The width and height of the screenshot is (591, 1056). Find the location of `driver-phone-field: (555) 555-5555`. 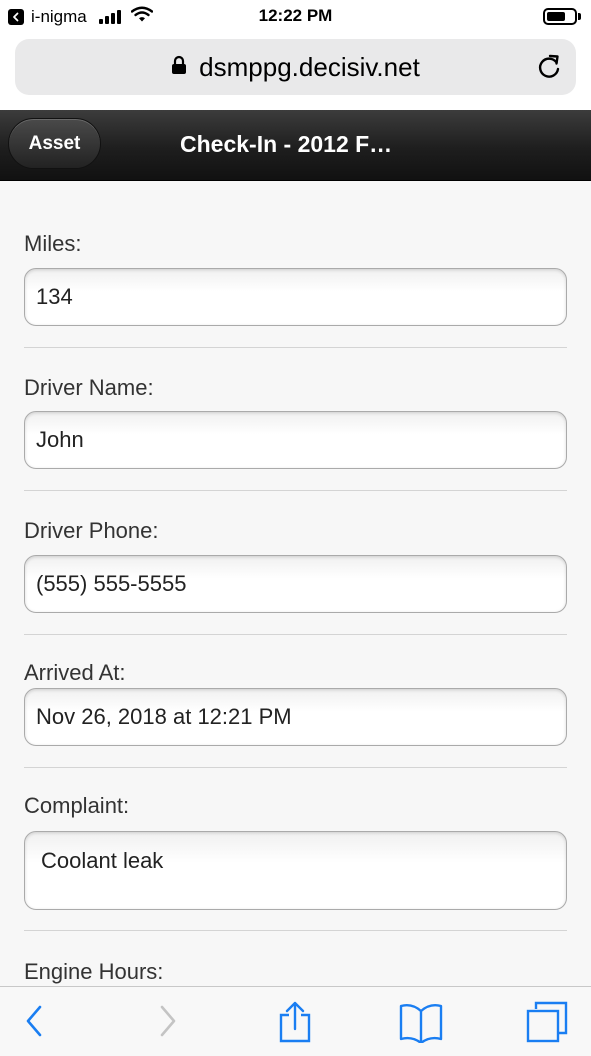

driver-phone-field: (555) 555-5555 is located at coordinates (295, 584).